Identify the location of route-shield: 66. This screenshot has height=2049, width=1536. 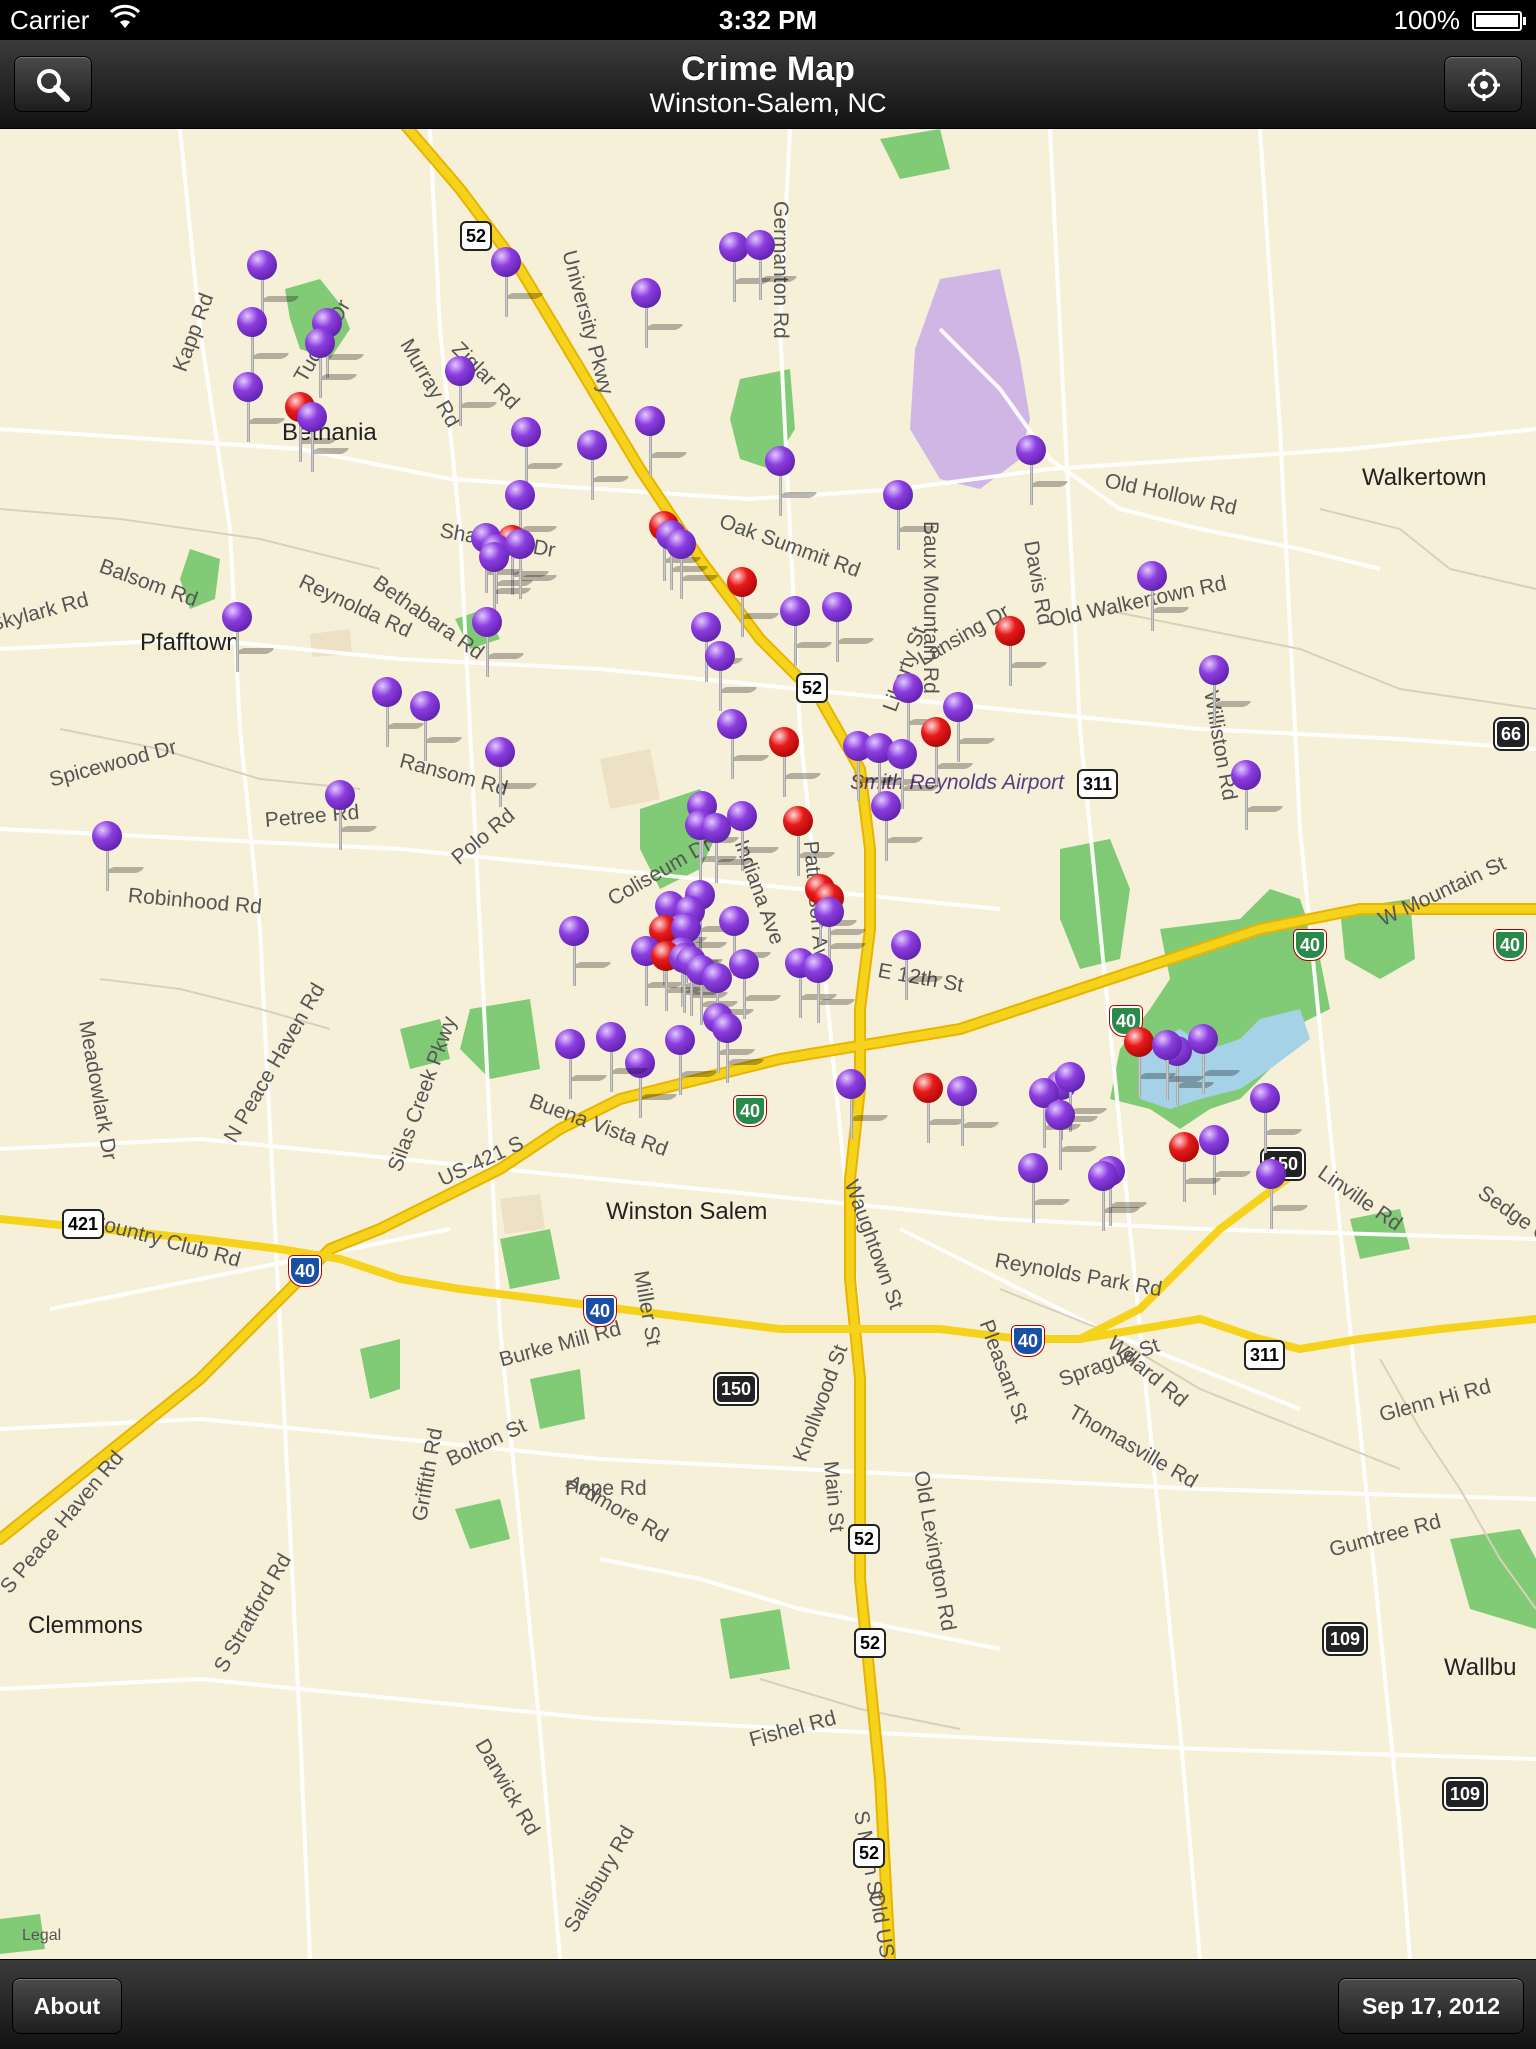
(1511, 734).